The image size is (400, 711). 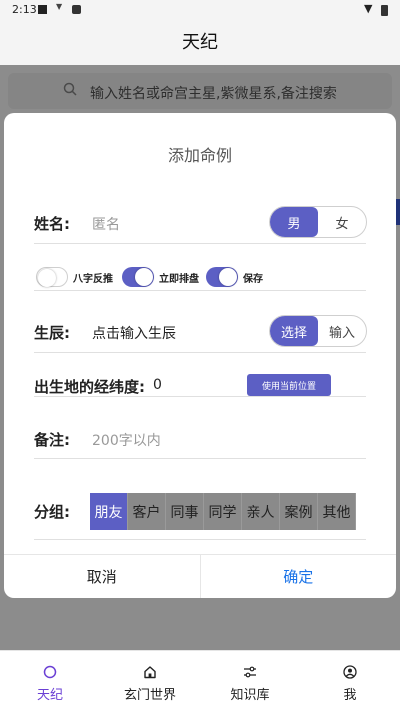 I want to click on group-chip-other: 其他, so click(x=337, y=511).